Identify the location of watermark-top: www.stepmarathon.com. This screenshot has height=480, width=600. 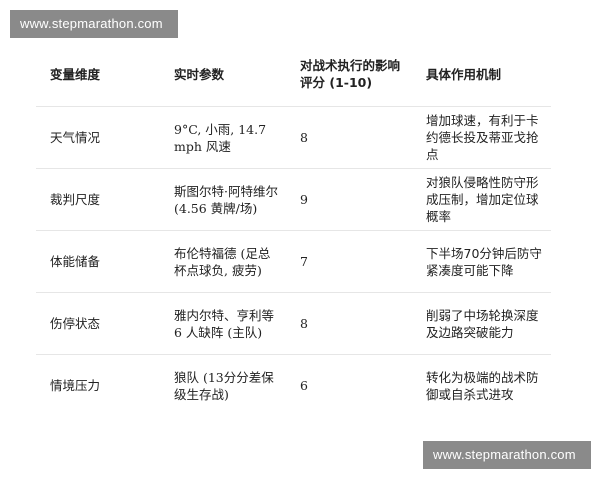
(94, 24).